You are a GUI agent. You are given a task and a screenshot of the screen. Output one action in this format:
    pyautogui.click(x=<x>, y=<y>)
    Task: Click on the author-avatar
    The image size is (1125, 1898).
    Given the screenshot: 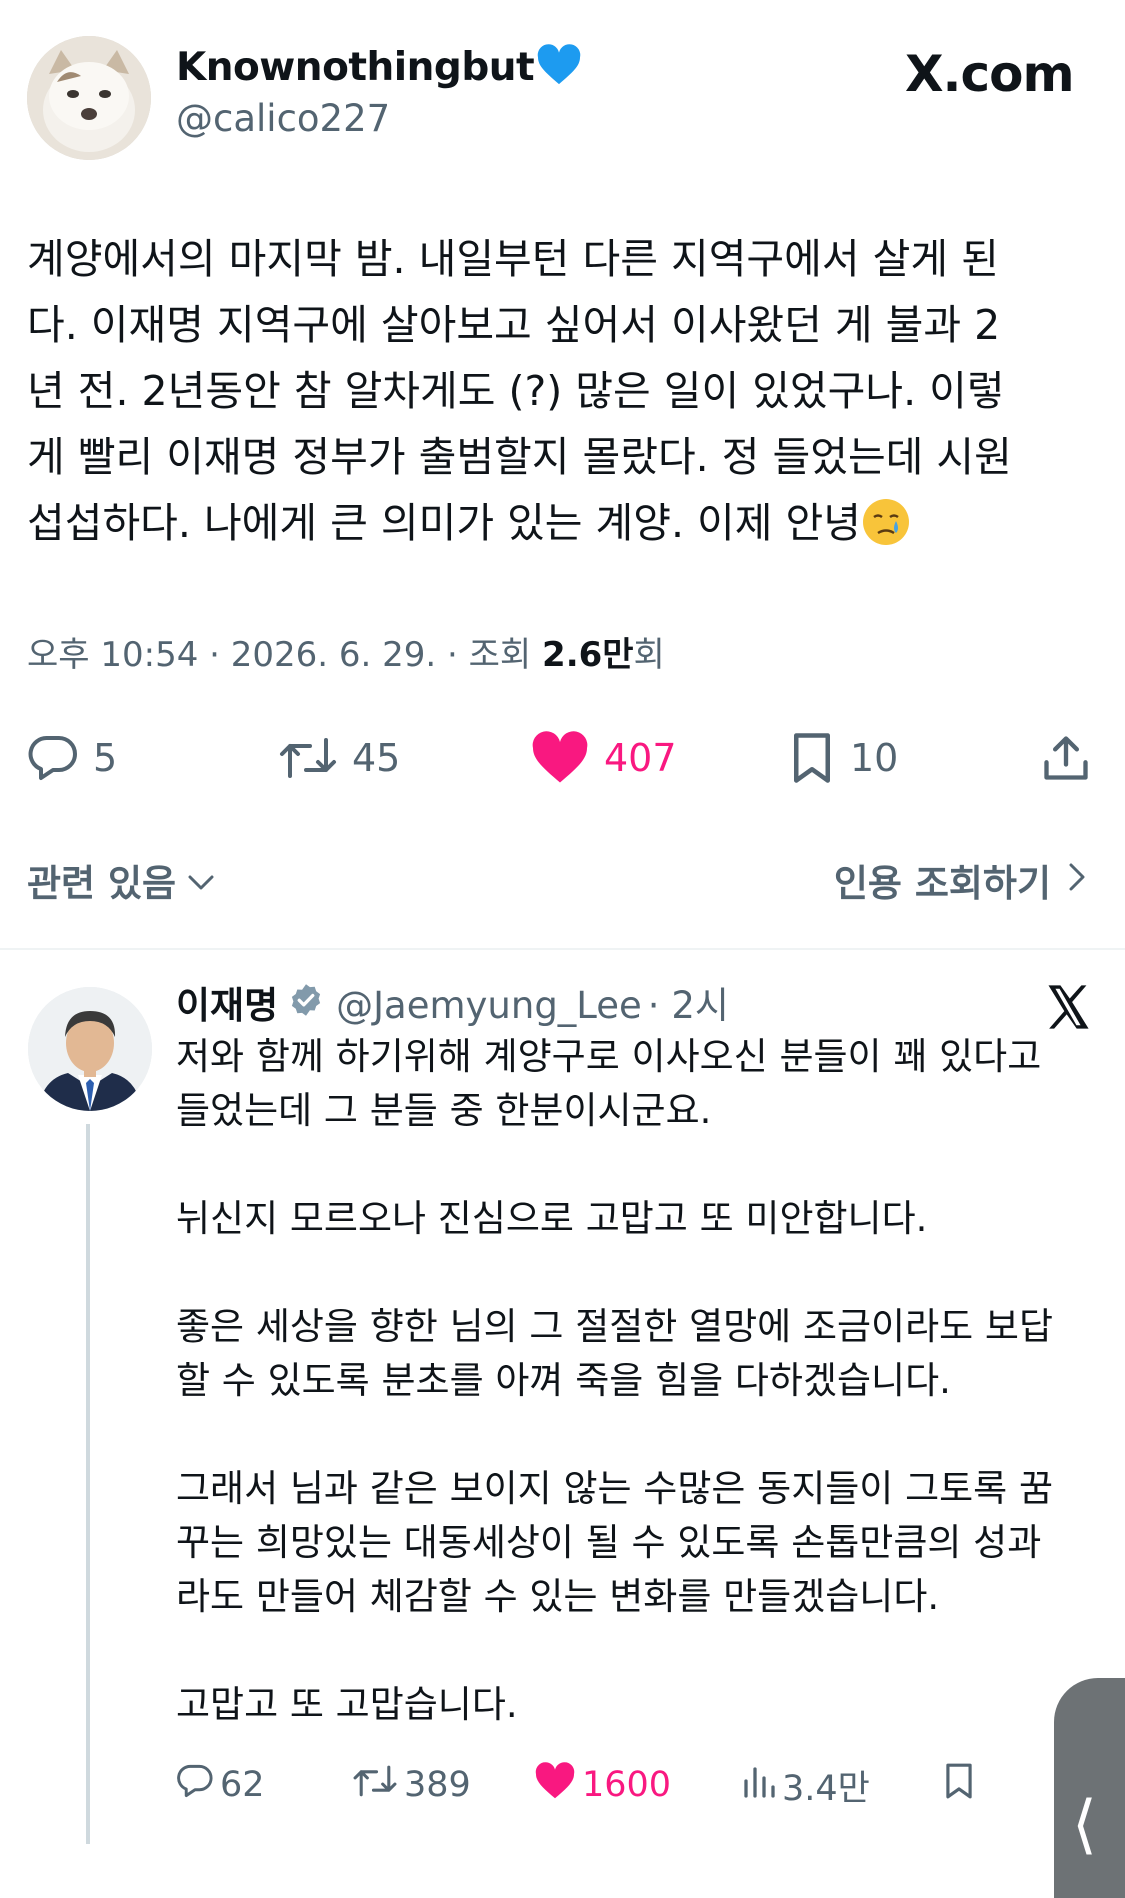 What is the action you would take?
    pyautogui.click(x=89, y=98)
    